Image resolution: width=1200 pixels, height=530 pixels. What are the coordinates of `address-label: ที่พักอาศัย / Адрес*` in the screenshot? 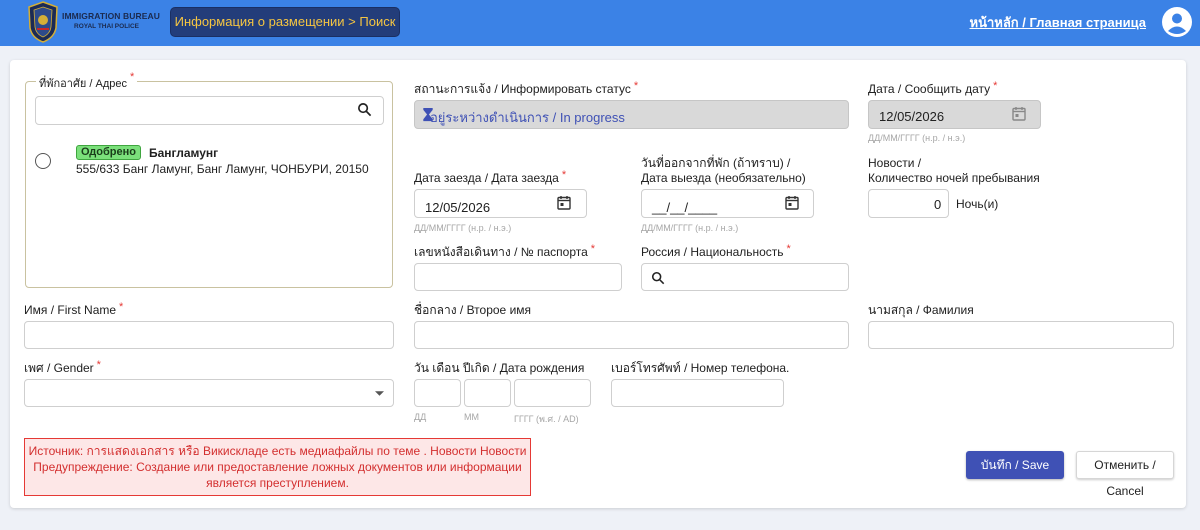 It's located at (87, 81).